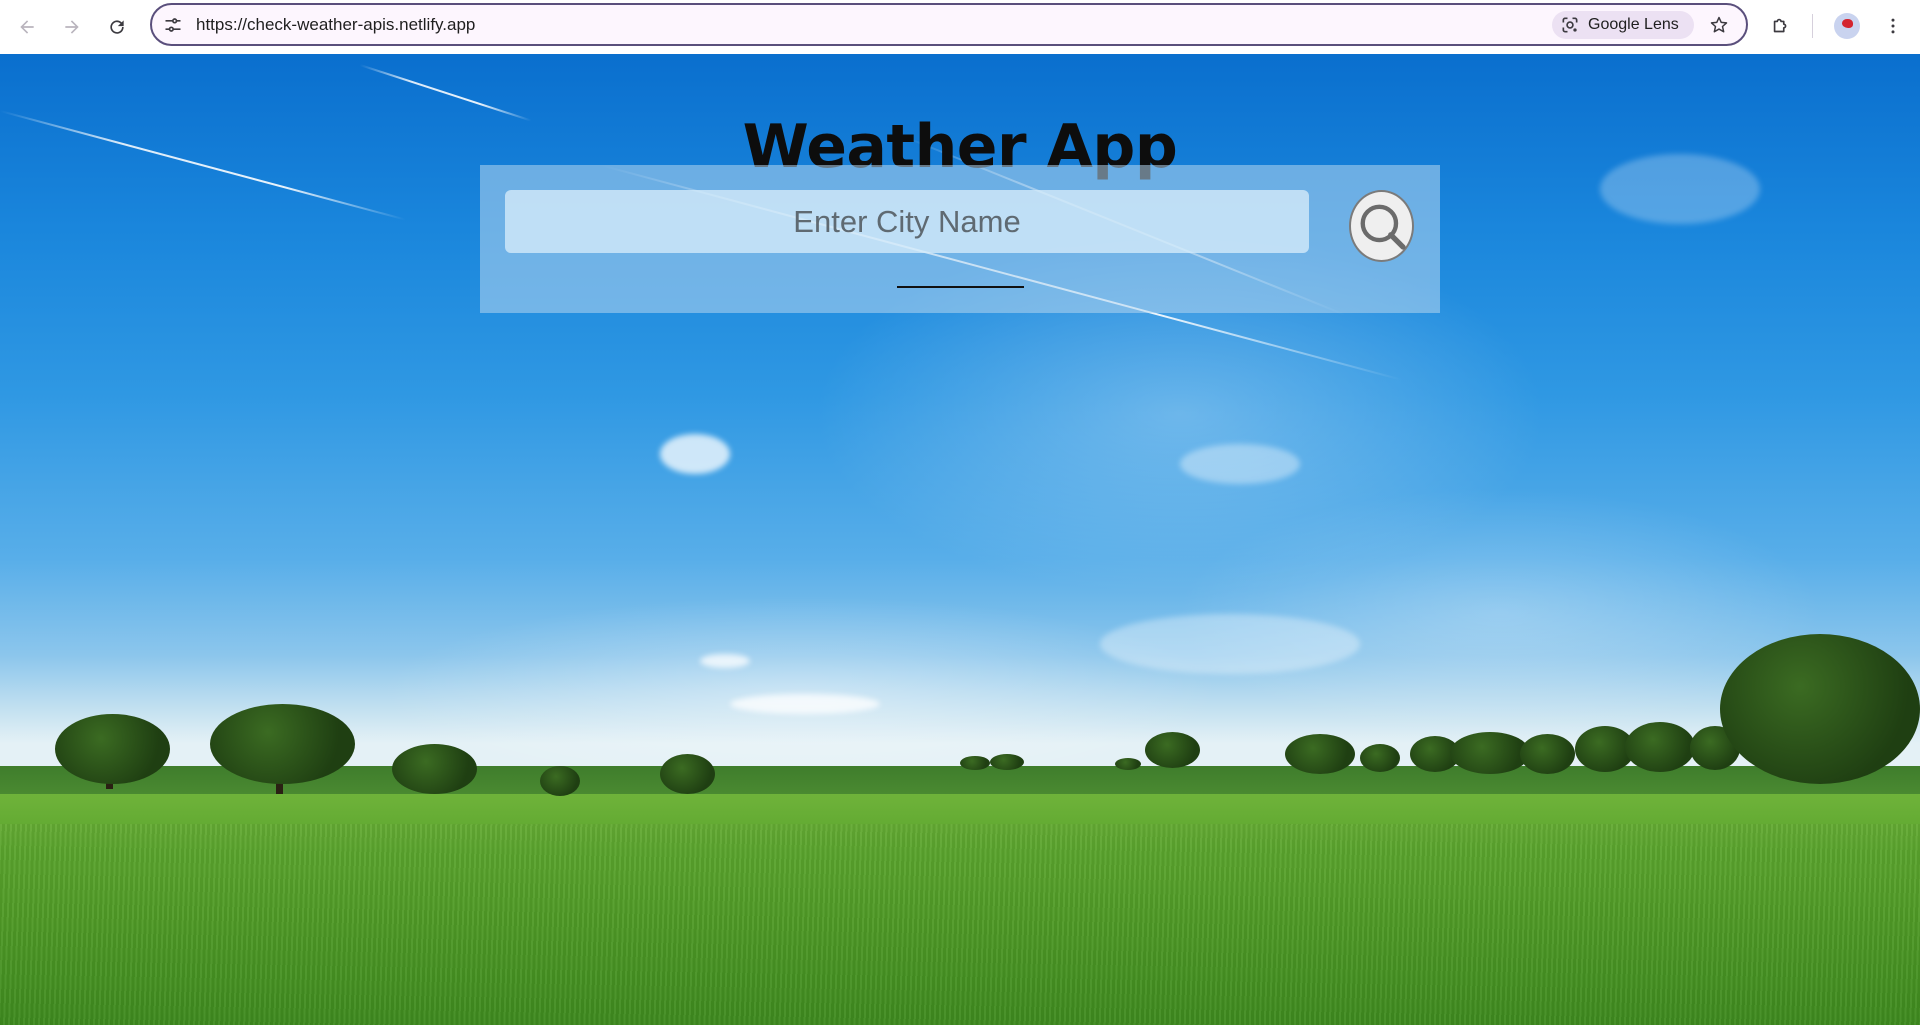 This screenshot has width=1920, height=1025. I want to click on google-lens-button: Google Lens, so click(1623, 25).